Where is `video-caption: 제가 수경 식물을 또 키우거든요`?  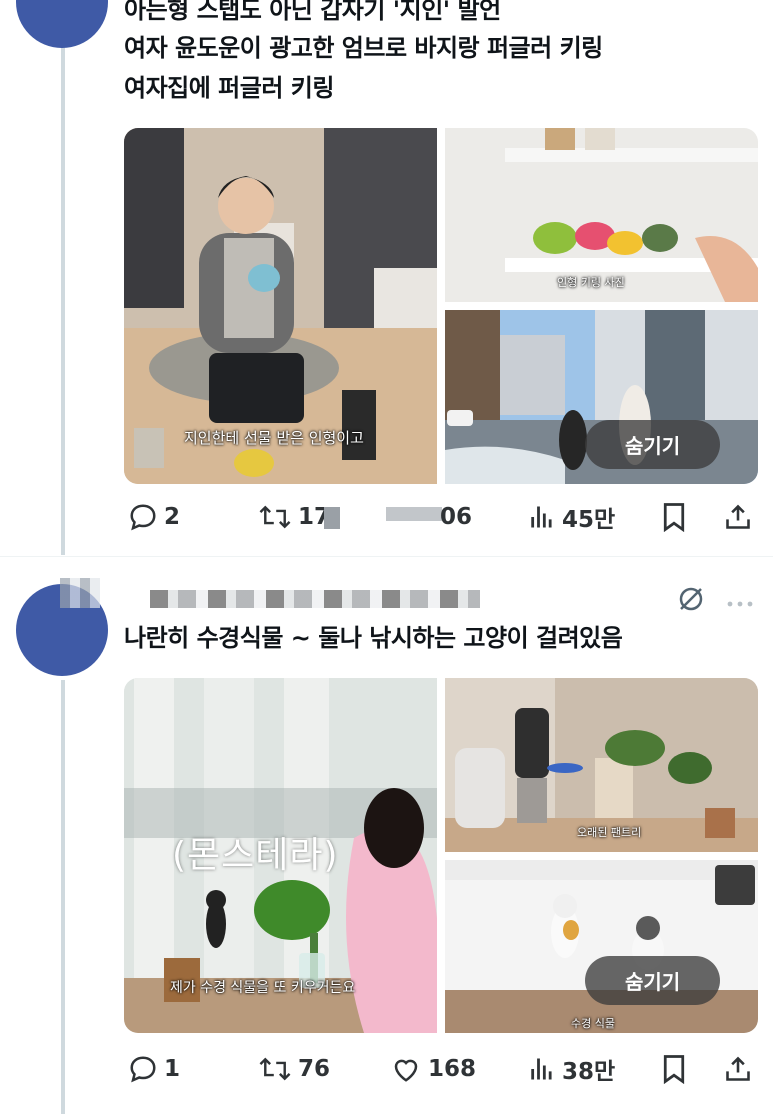 video-caption: 제가 수경 식물을 또 키우거든요 is located at coordinates (263, 988).